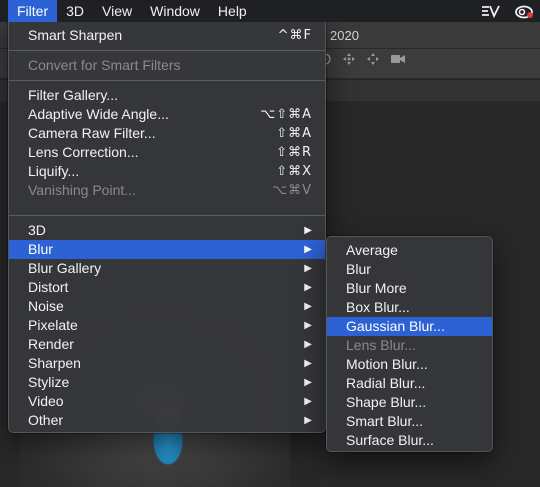 This screenshot has width=540, height=487. I want to click on 3d-tools, so click(362, 59).